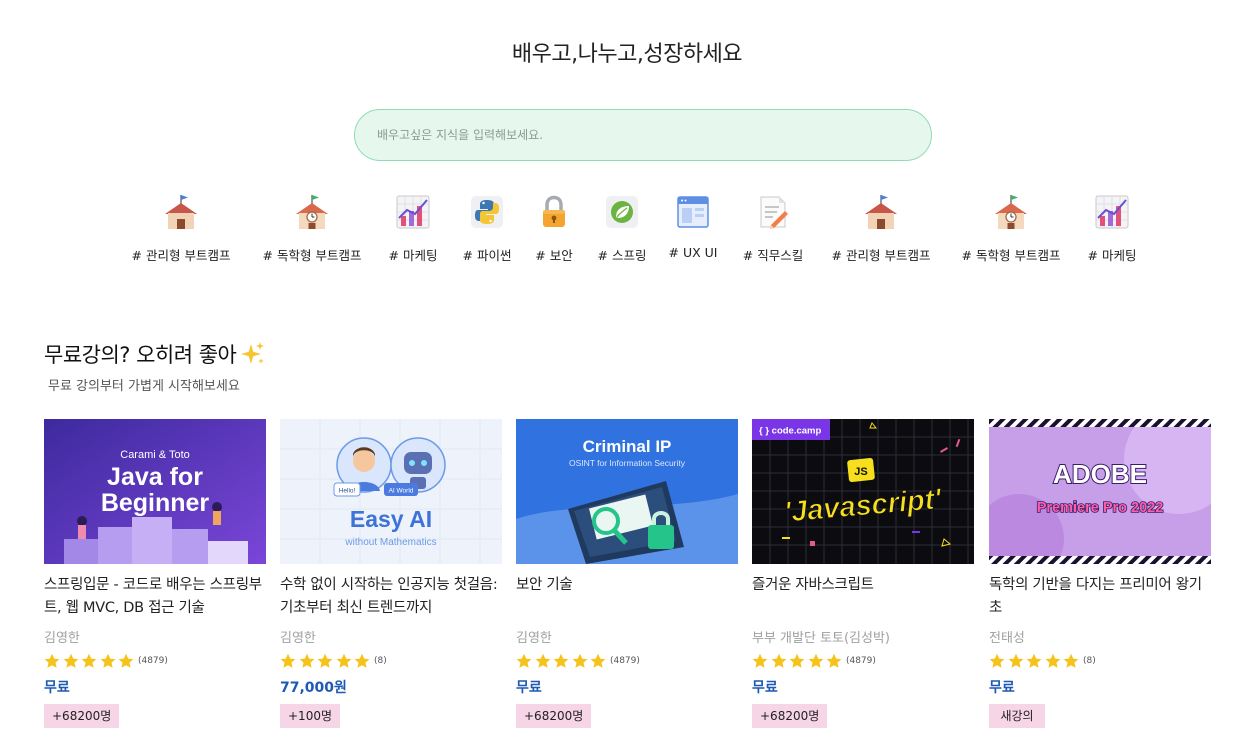 Image resolution: width=1254 pixels, height=754 pixels. What do you see at coordinates (860, 472) in the screenshot?
I see `thumb-badge: JS` at bounding box center [860, 472].